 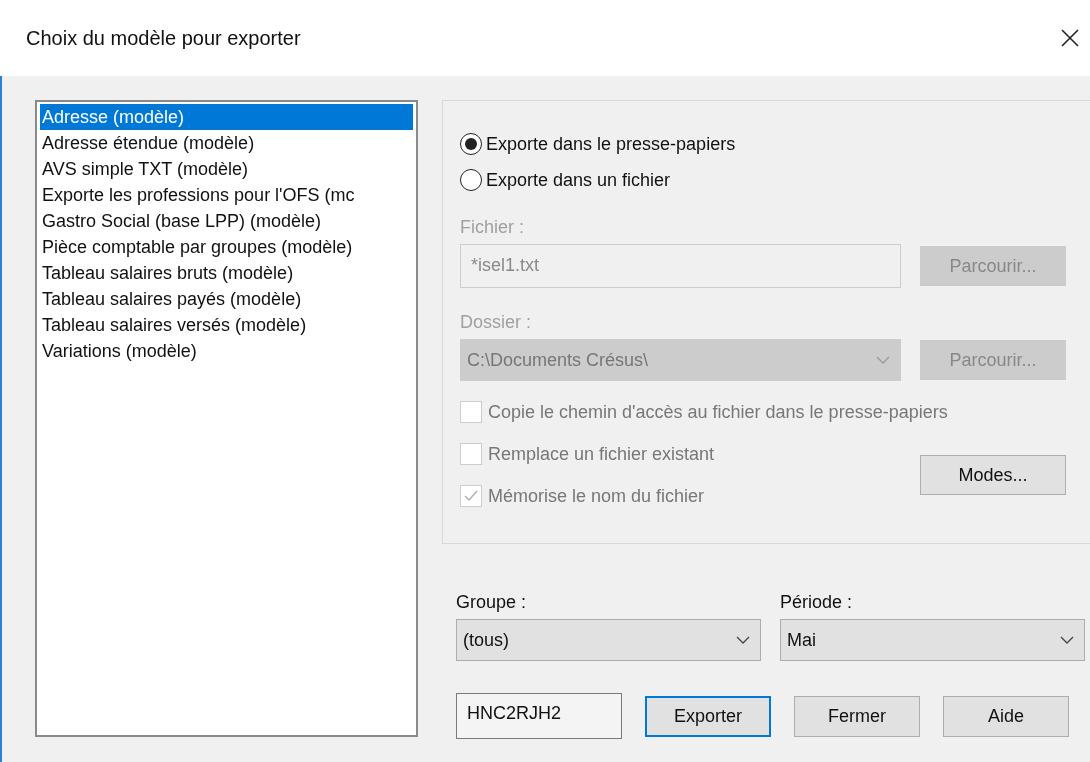 I want to click on checkbox-label: Mémorise le nom du fichier, so click(x=596, y=496).